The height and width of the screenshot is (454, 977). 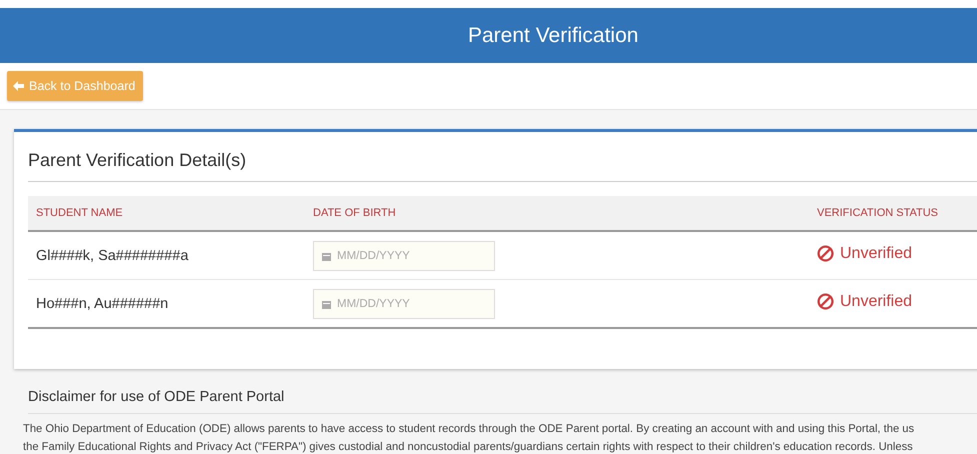 What do you see at coordinates (553, 36) in the screenshot?
I see `page-title: Parent Verification` at bounding box center [553, 36].